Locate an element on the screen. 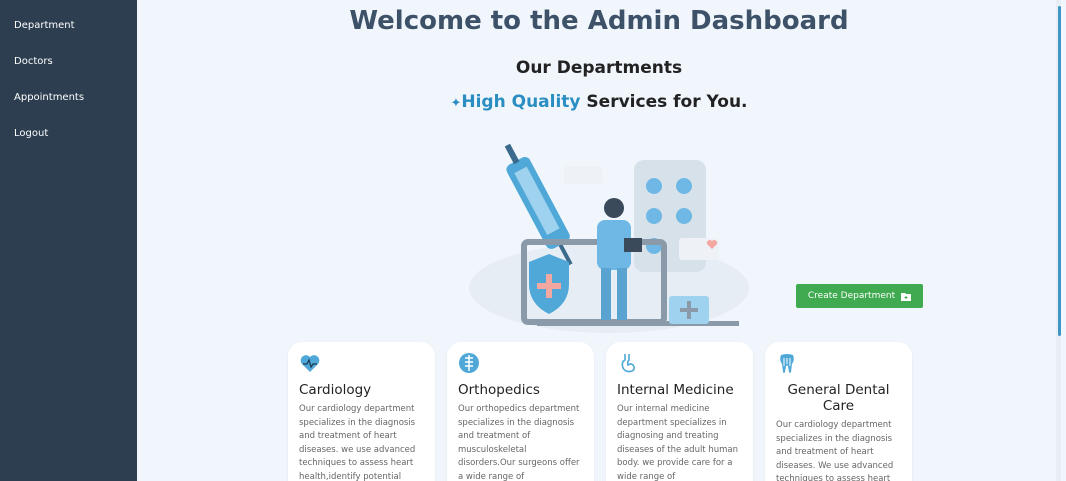  spine-icon is located at coordinates (469, 363).